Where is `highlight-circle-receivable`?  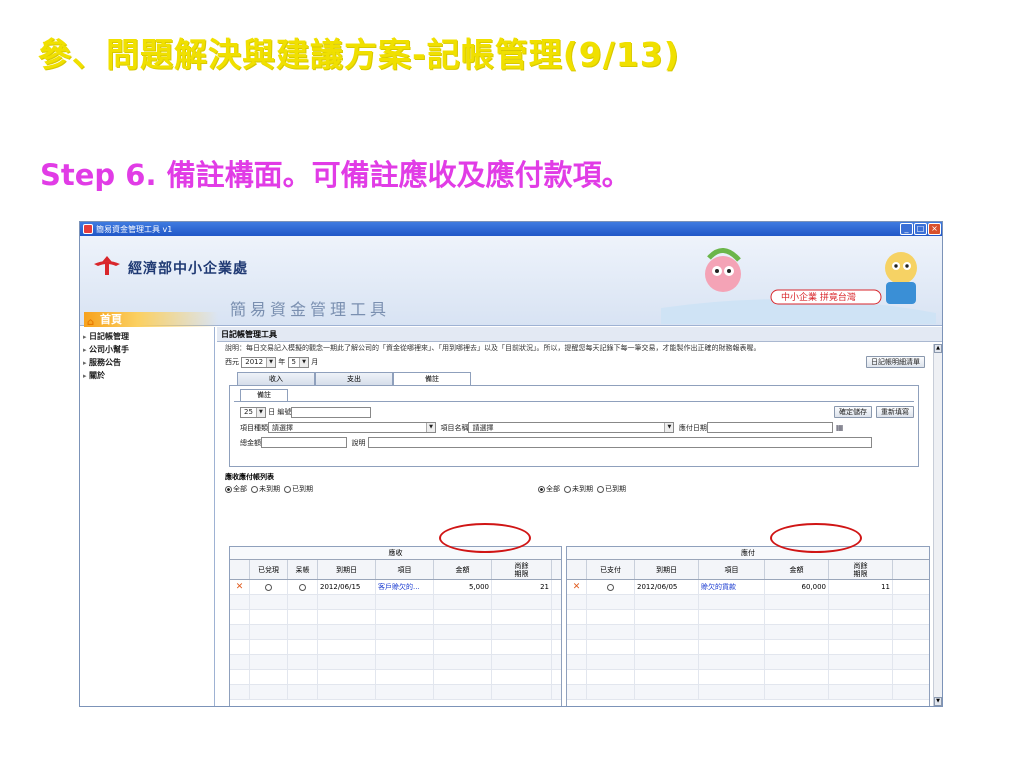 highlight-circle-receivable is located at coordinates (485, 538).